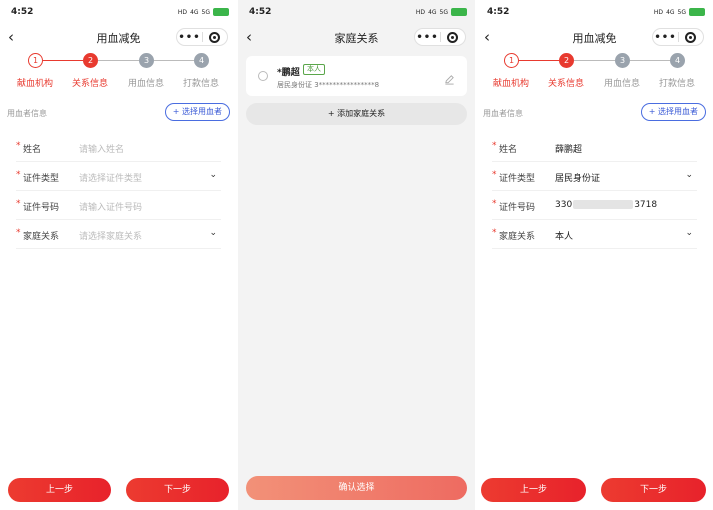  Describe the element at coordinates (314, 69) in the screenshot. I see `relation-badge: 本人` at that location.